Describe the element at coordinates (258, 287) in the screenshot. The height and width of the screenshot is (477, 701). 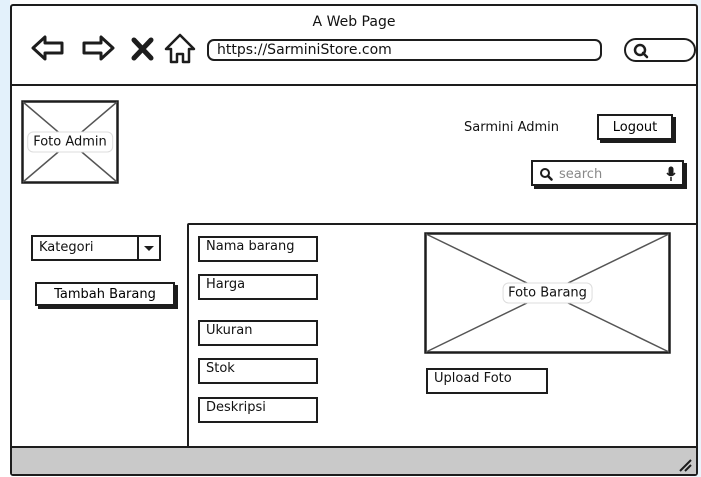
I see `price-field: Harga` at that location.